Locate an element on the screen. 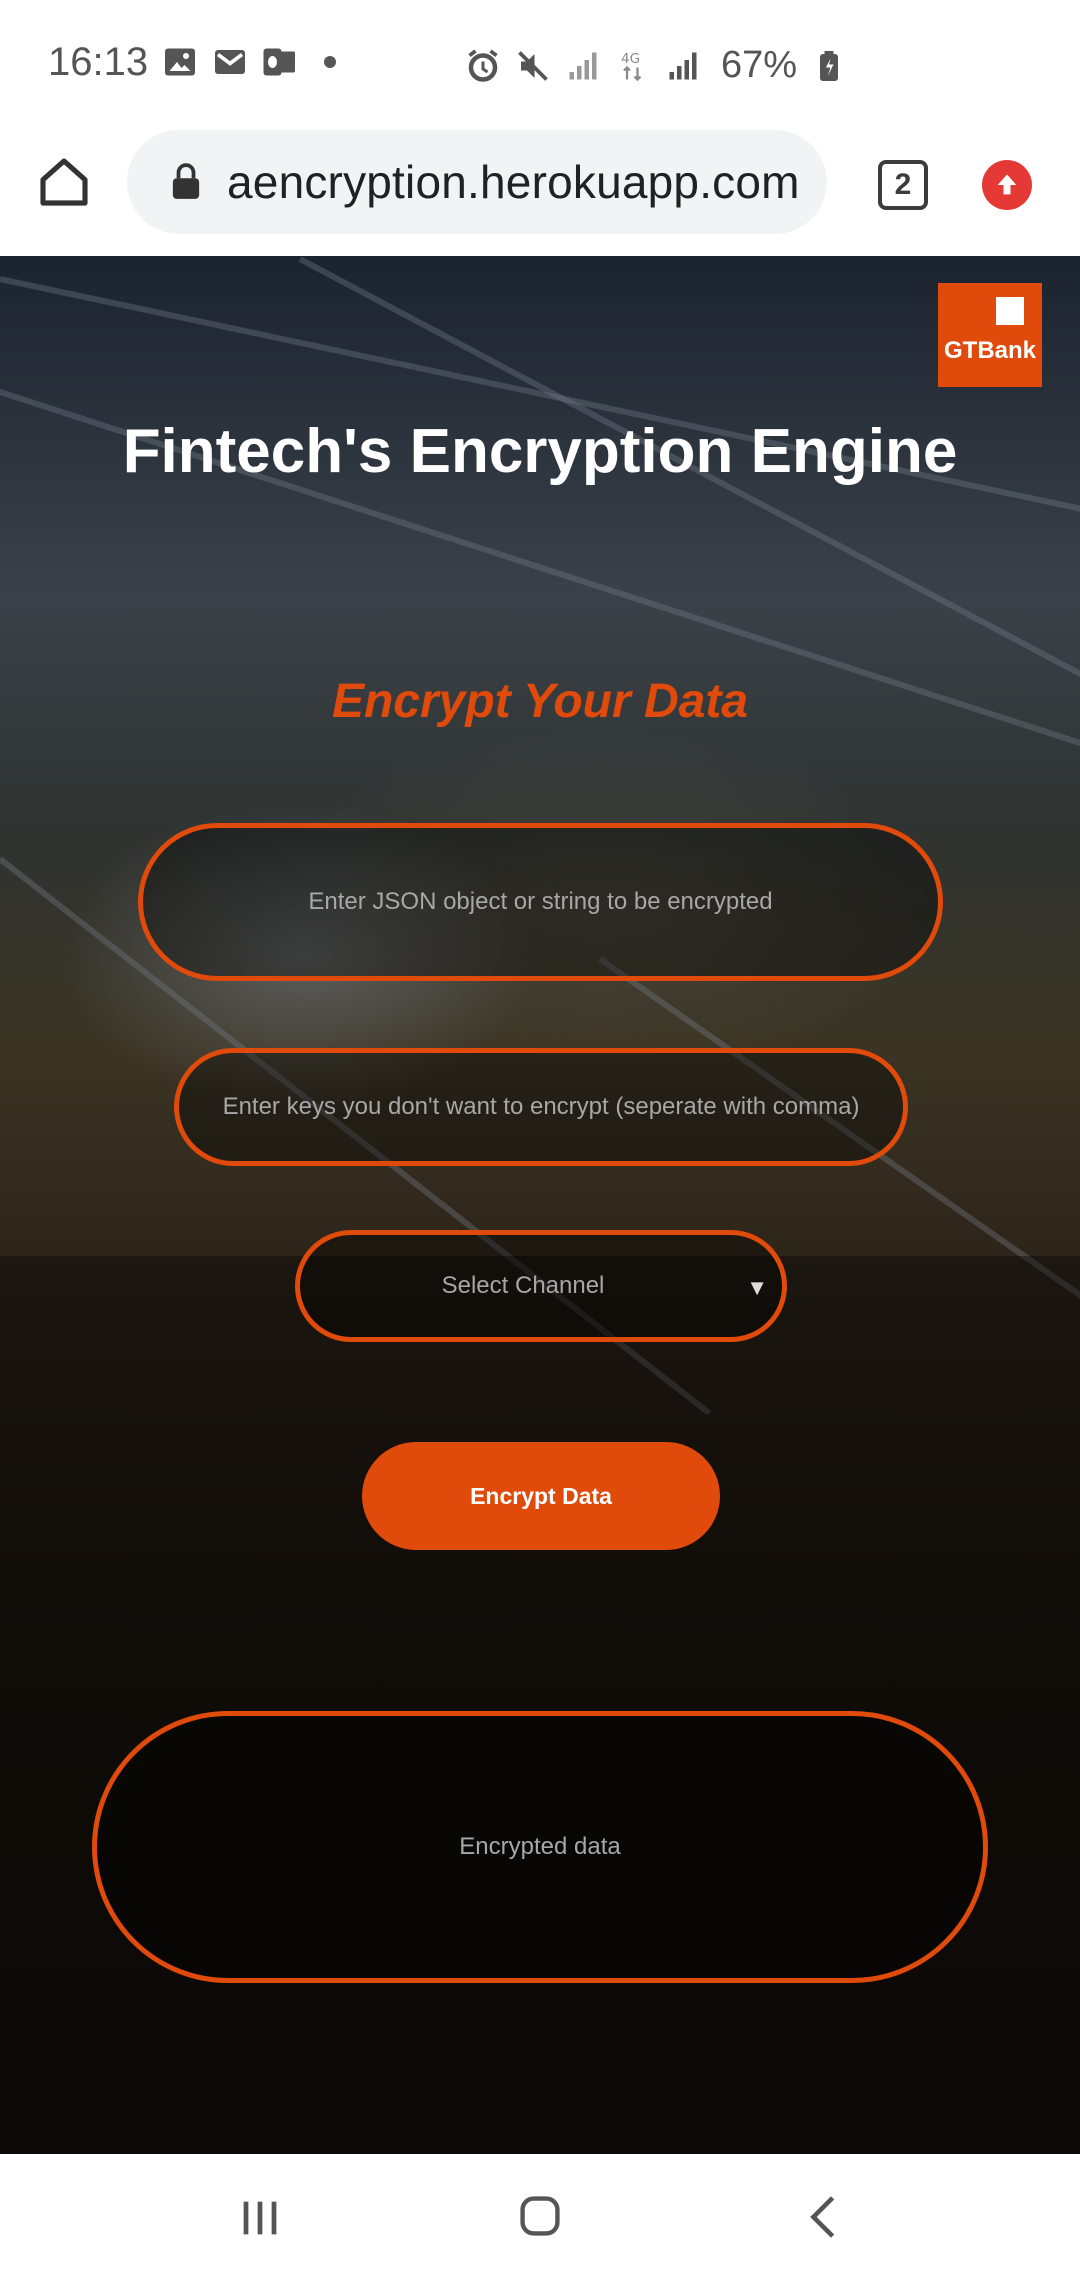 Image resolution: width=1080 pixels, height=2280 pixels. address-bar: aencryption.herokuapp.com is located at coordinates (477, 182).